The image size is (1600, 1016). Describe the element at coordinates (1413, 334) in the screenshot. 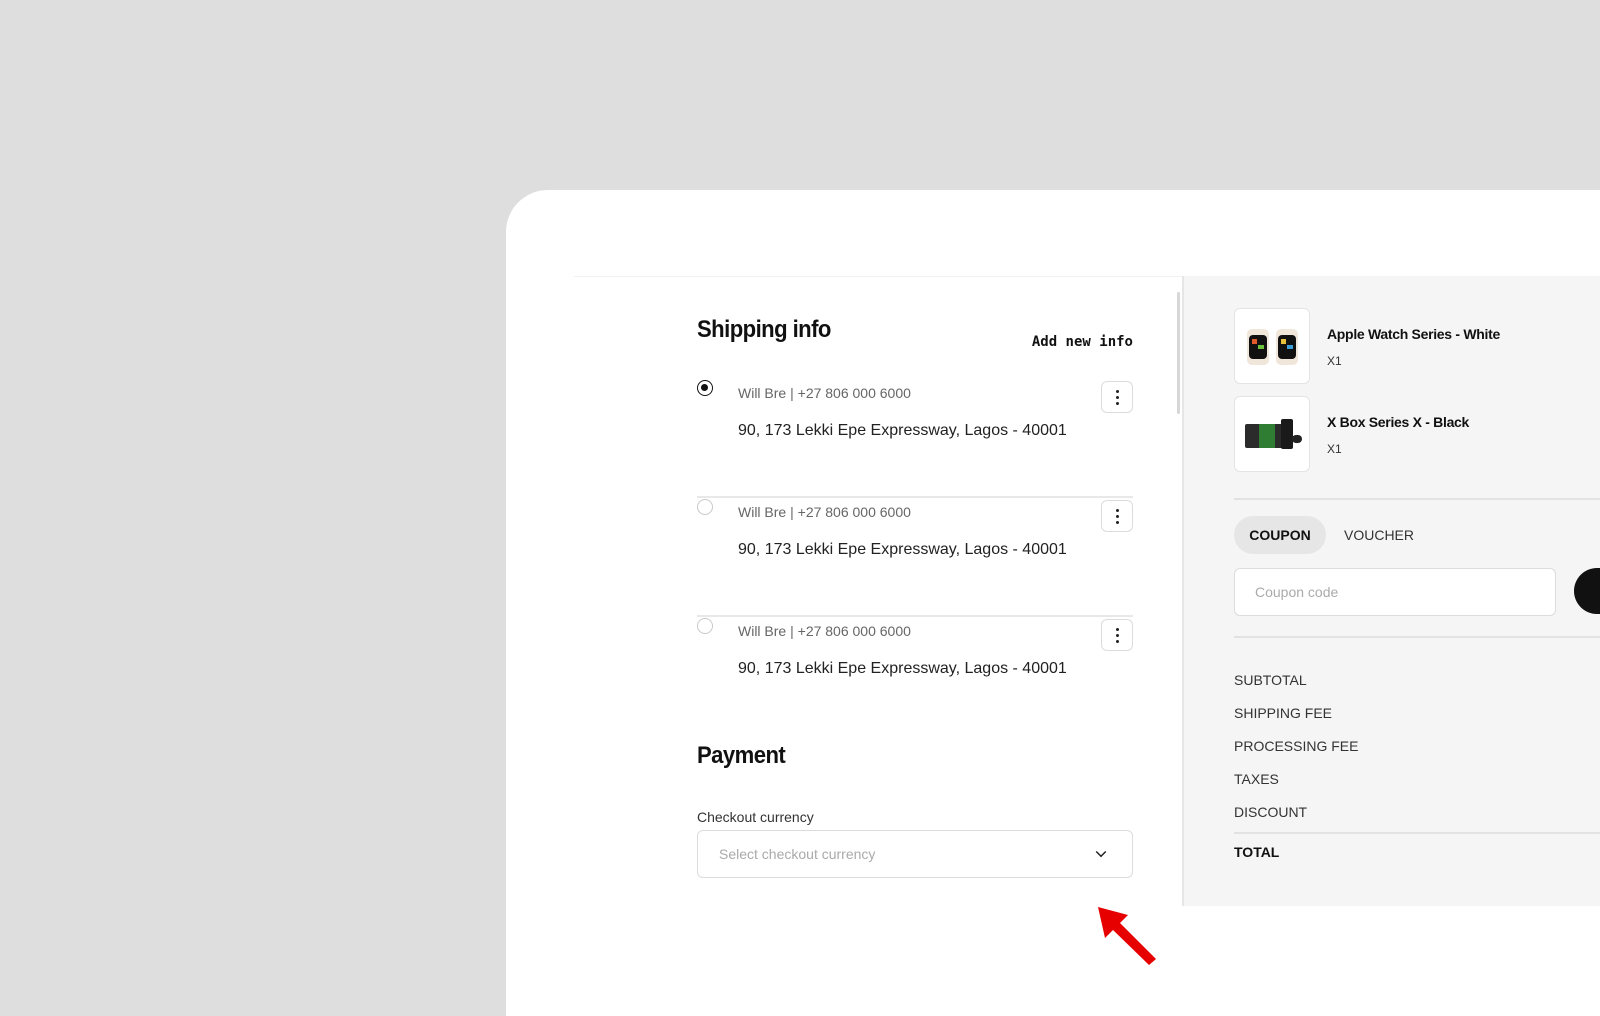

I see `cart-item-name: Apple Watch Series - White` at that location.